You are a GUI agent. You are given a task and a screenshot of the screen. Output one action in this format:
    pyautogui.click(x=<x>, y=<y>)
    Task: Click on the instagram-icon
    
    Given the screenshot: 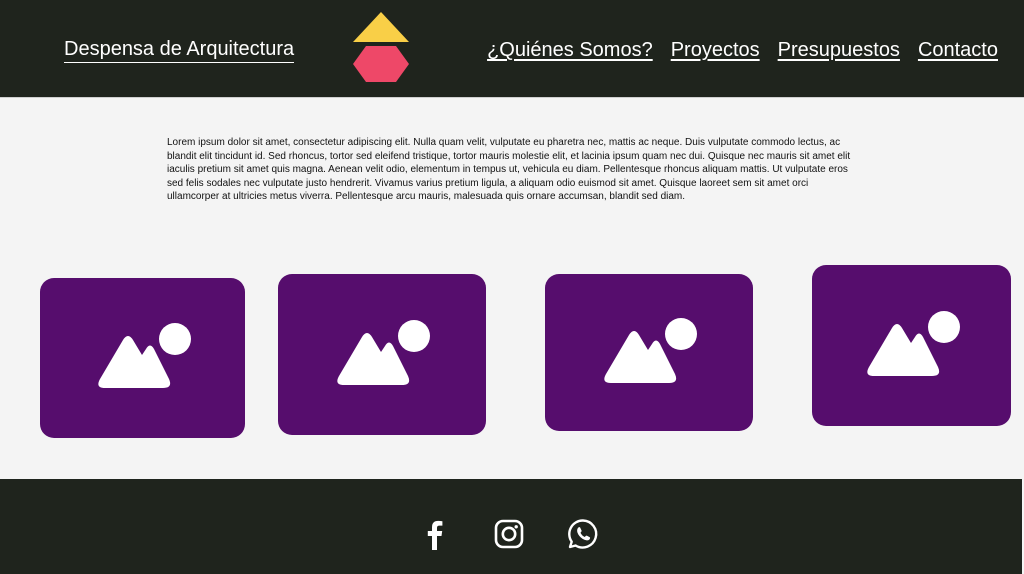 What is the action you would take?
    pyautogui.click(x=509, y=534)
    